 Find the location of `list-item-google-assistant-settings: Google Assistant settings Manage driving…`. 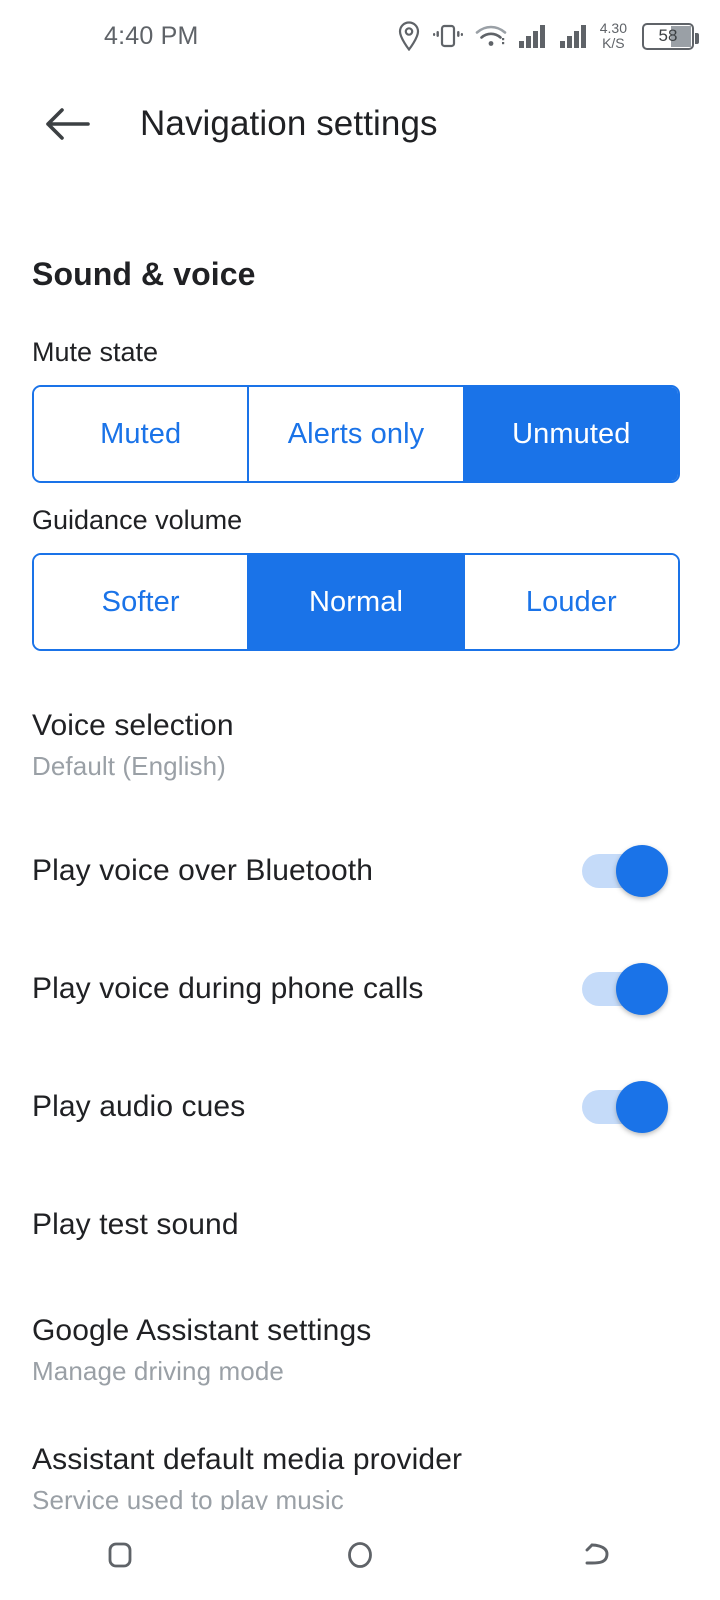

list-item-google-assistant-settings: Google Assistant settings Manage driving… is located at coordinates (360, 1350).